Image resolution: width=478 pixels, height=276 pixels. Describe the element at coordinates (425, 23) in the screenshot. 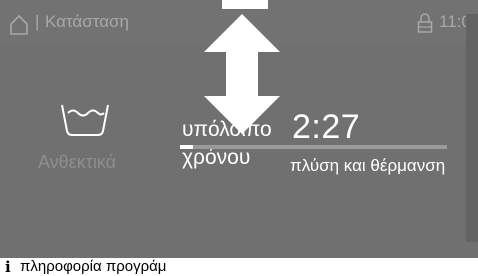

I see `lock-icon` at that location.